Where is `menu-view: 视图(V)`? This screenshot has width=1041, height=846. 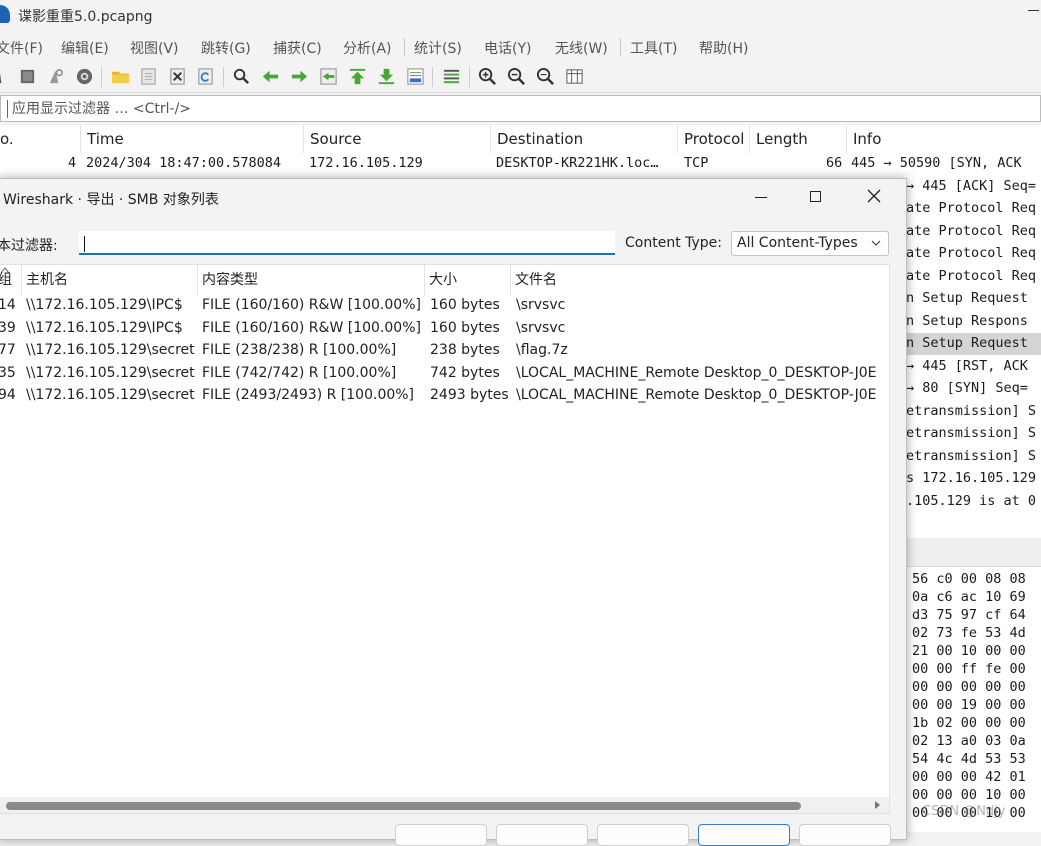
menu-view: 视图(V) is located at coordinates (154, 48).